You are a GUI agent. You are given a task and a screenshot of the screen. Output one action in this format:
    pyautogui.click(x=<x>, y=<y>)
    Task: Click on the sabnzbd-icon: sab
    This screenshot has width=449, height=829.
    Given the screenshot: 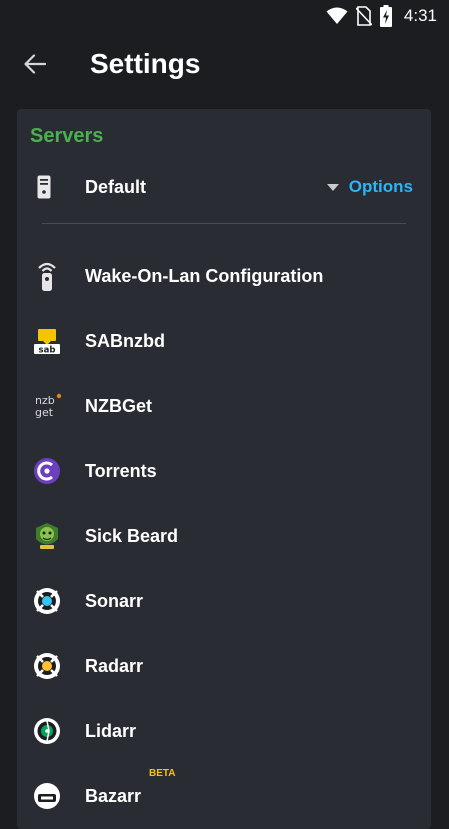 What is the action you would take?
    pyautogui.click(x=47, y=341)
    